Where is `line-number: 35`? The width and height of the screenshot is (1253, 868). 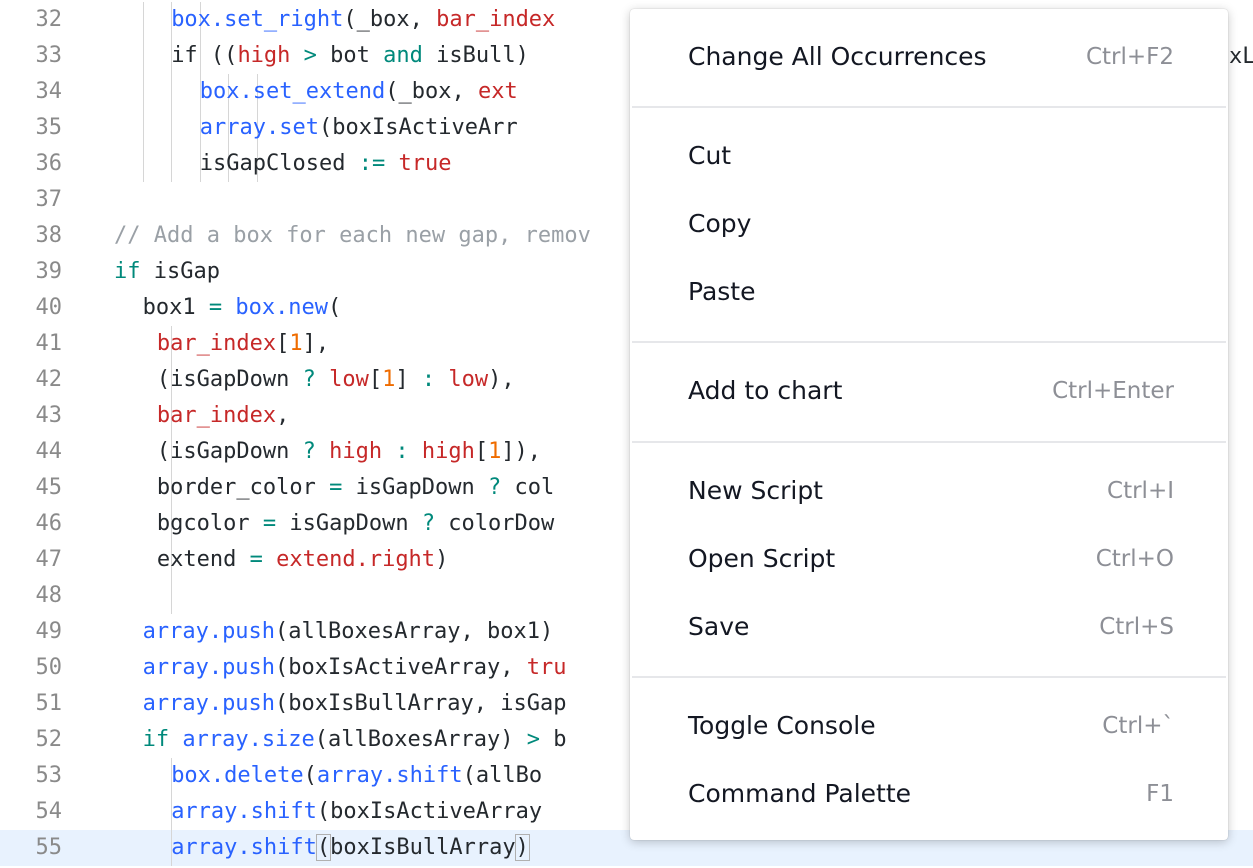
line-number: 35 is located at coordinates (49, 127).